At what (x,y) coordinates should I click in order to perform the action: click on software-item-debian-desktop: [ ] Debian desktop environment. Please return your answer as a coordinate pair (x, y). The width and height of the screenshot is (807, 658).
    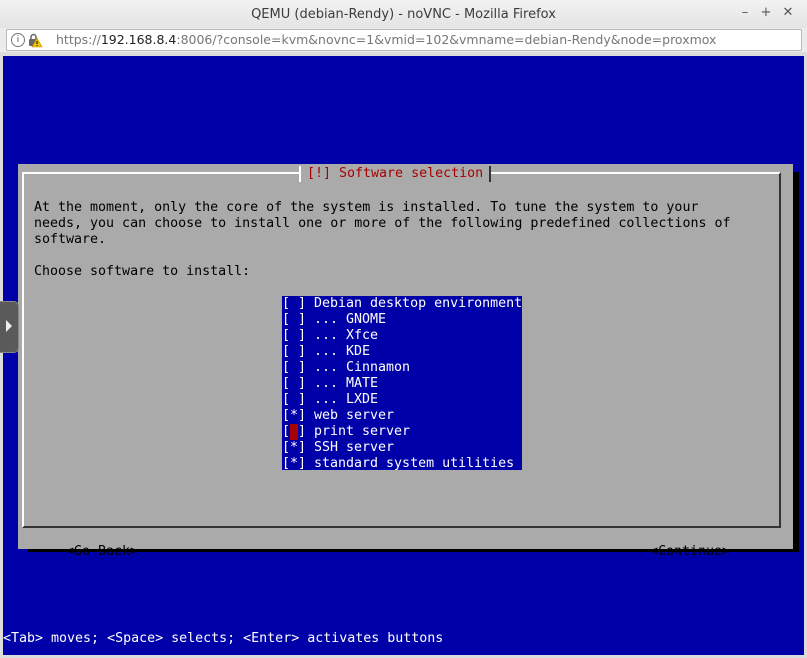
    Looking at the image, I should click on (402, 304).